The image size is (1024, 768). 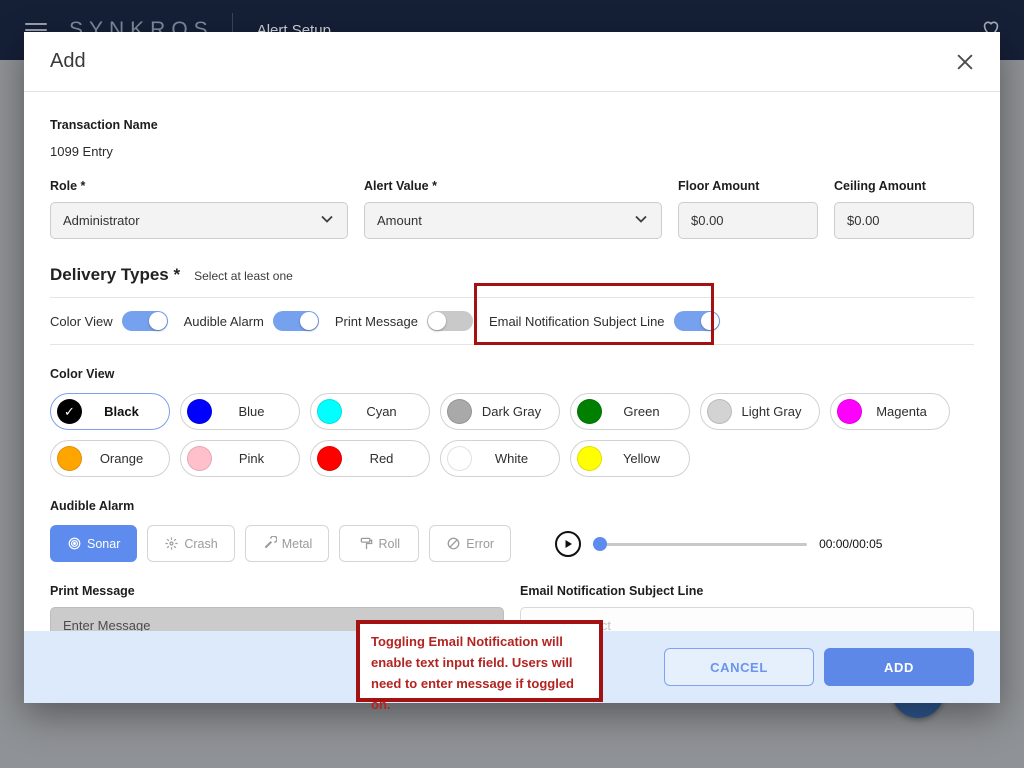 I want to click on sound-button-label: Error, so click(x=480, y=543).